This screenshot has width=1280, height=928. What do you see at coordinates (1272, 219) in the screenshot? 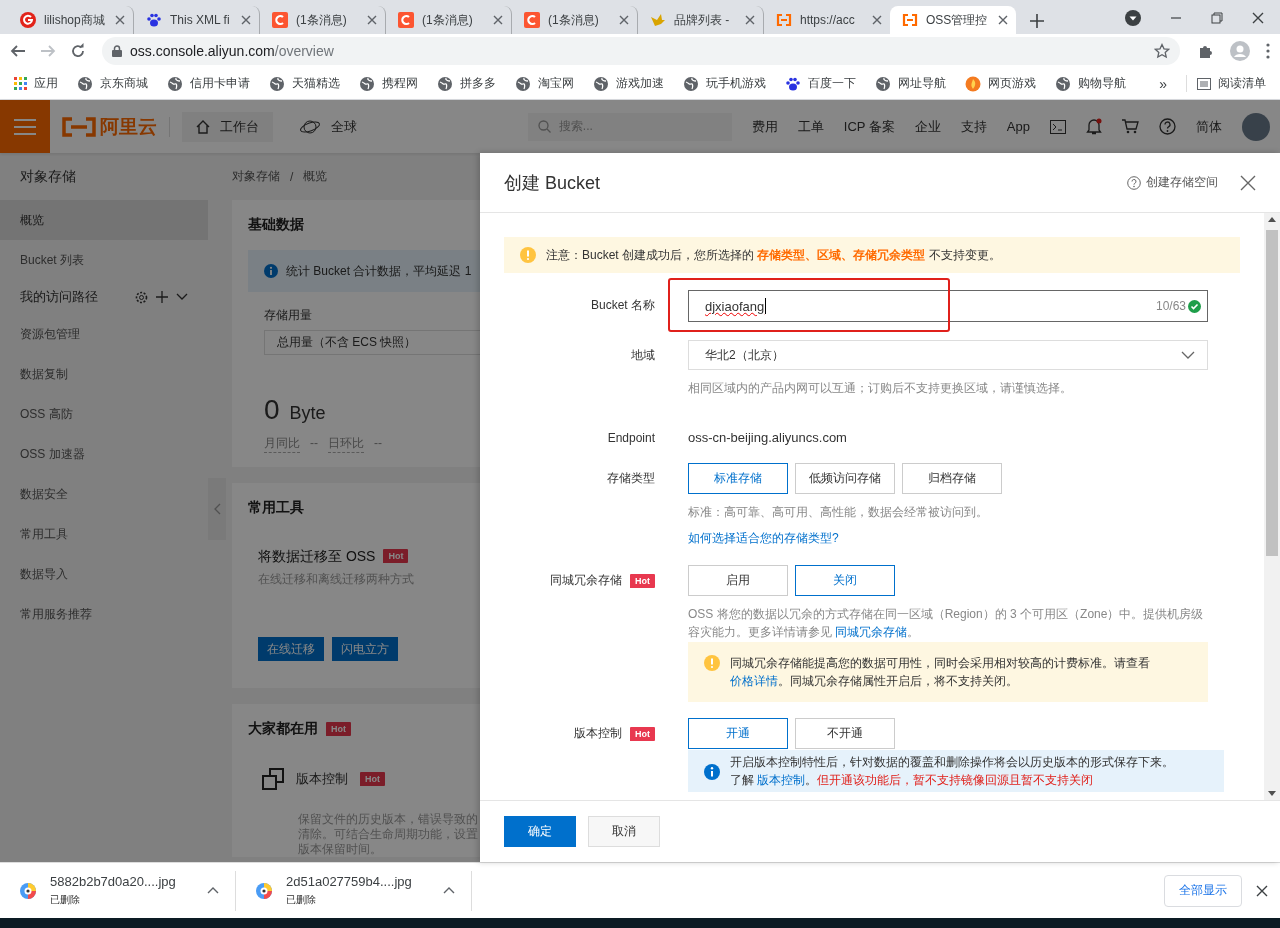
I see `scroll-up-icon` at bounding box center [1272, 219].